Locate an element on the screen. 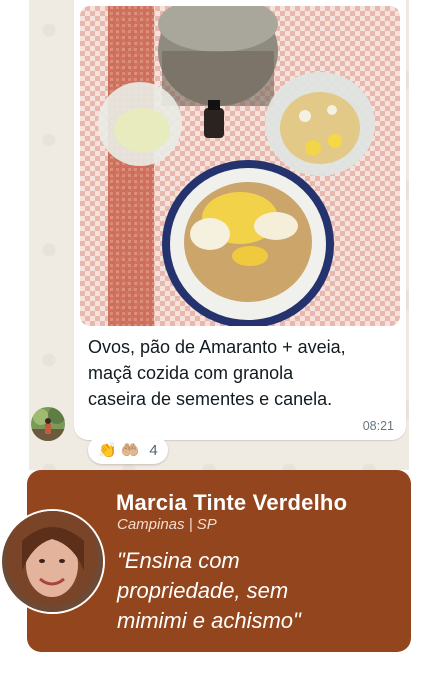  message-timestamp: 08:21 is located at coordinates (378, 426).